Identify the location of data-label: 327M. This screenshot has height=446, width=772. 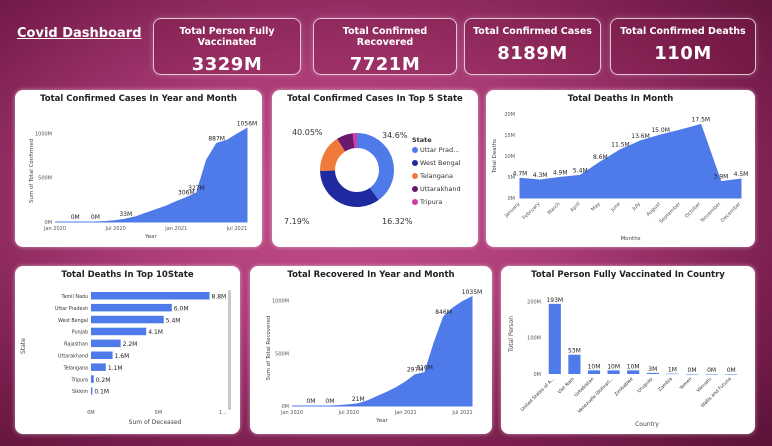
(196, 188).